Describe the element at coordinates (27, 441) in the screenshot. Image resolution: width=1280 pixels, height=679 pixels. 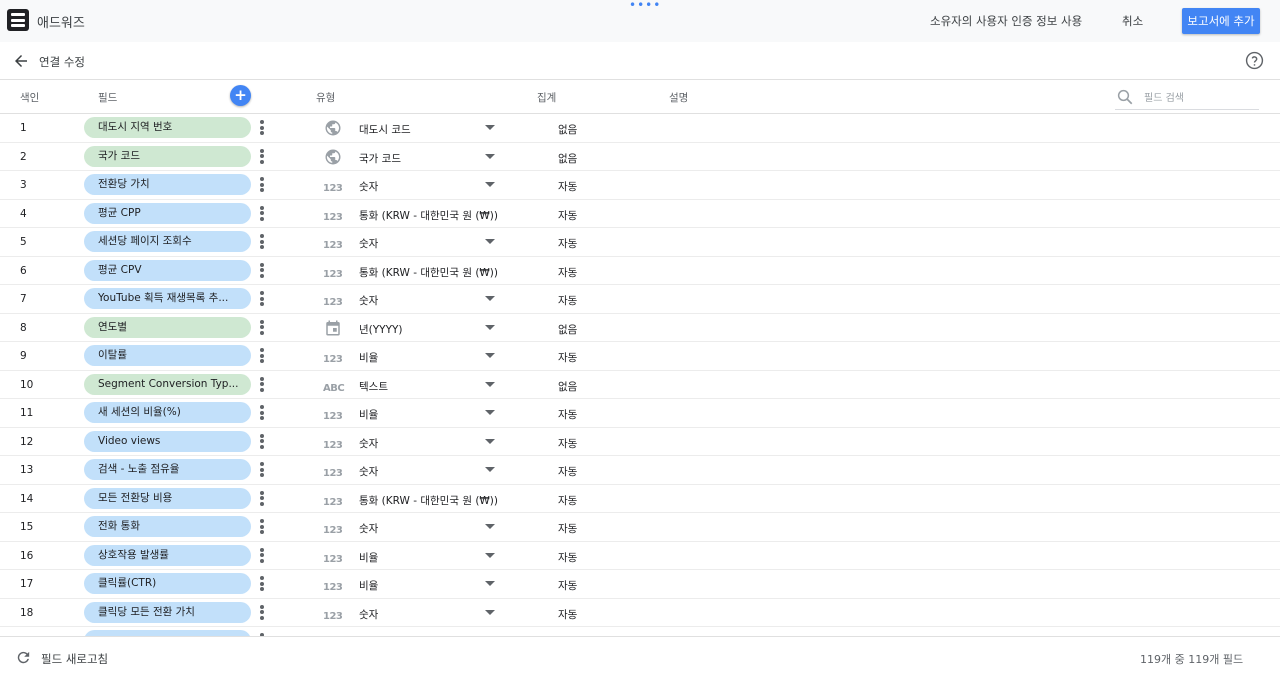
I see `row-index: 12` at that location.